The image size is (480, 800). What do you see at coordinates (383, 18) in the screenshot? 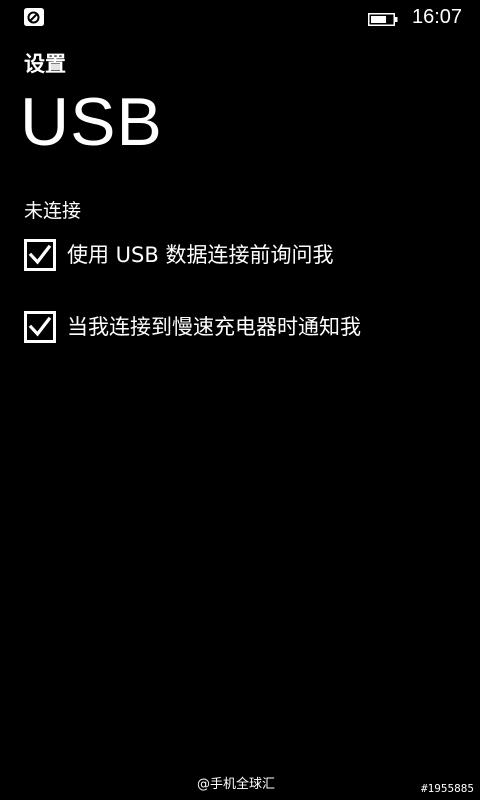
I see `battery-icon` at bounding box center [383, 18].